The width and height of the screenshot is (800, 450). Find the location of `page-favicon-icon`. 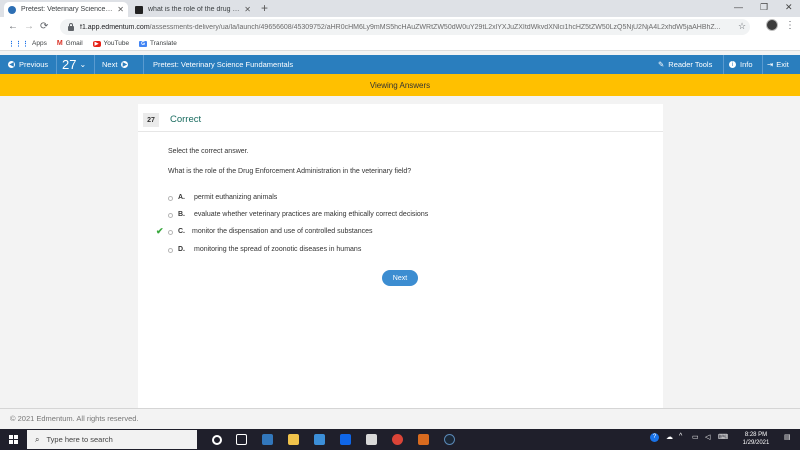

page-favicon-icon is located at coordinates (139, 9).